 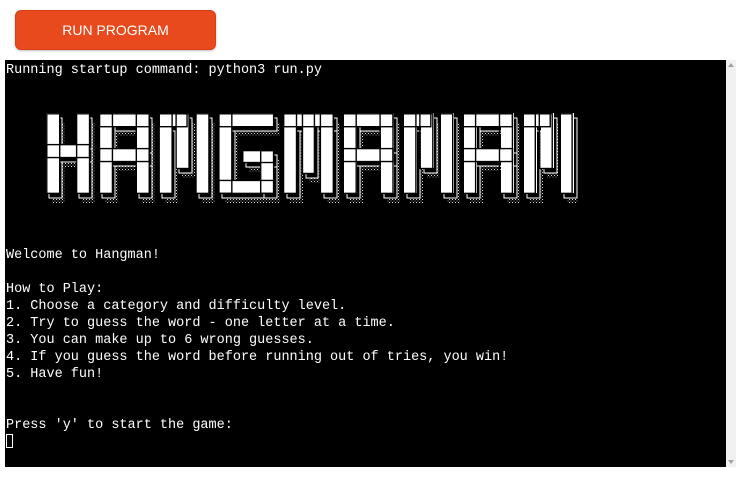 What do you see at coordinates (312, 158) in the screenshot?
I see `hangman-ascii-banner` at bounding box center [312, 158].